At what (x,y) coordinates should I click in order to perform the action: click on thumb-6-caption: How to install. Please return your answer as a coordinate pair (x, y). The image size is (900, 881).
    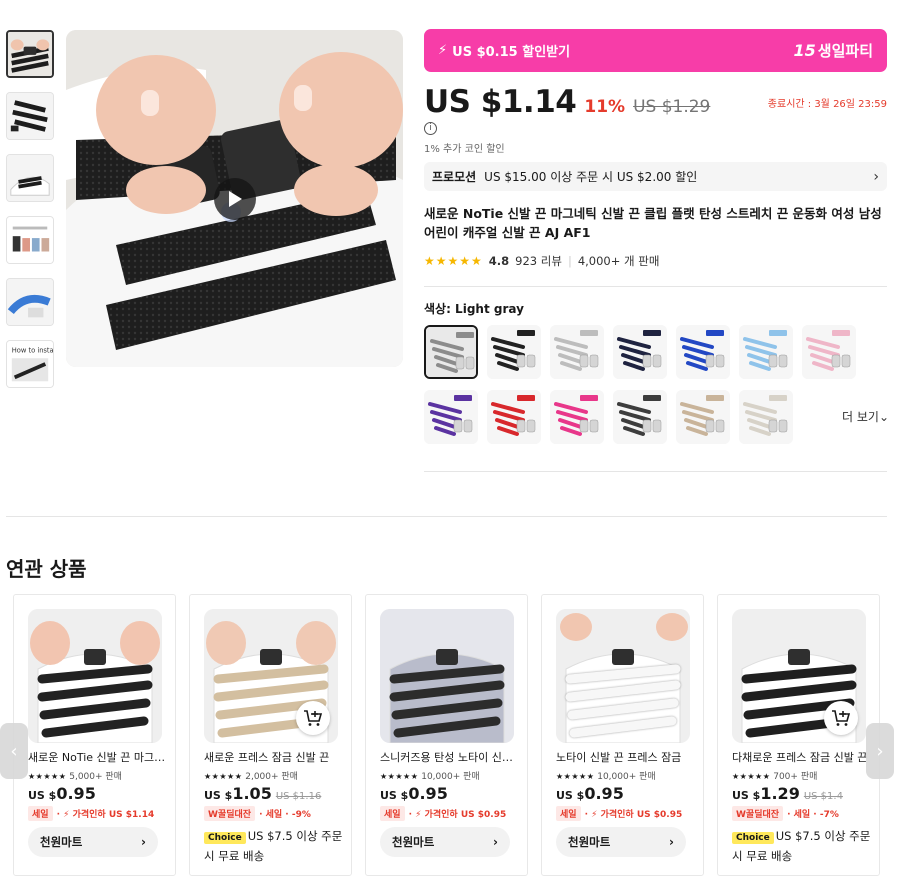
    Looking at the image, I should click on (32, 351).